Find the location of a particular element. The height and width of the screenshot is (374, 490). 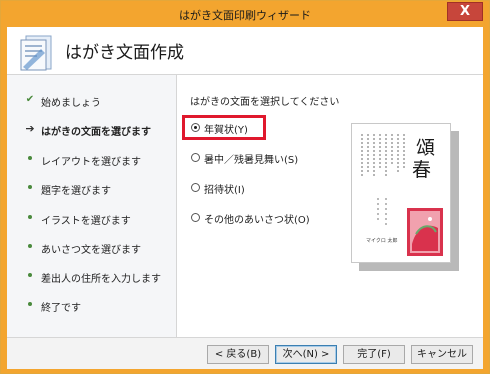

step-item-title-text: 題字を選びます is located at coordinates (92, 188).